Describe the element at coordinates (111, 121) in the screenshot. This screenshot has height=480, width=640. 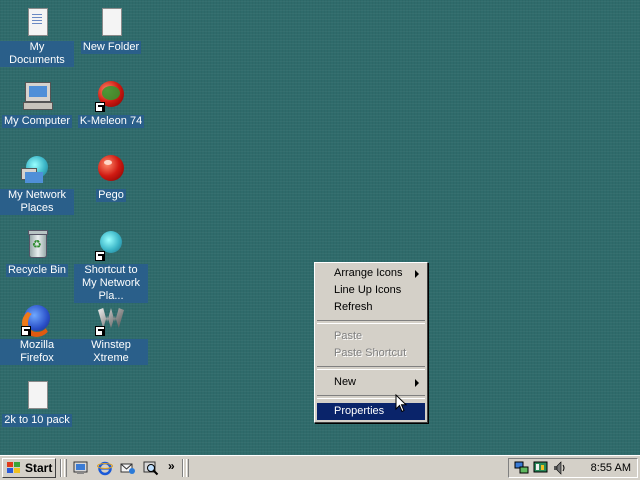
I see `icon-label: K-Meleon 74` at that location.